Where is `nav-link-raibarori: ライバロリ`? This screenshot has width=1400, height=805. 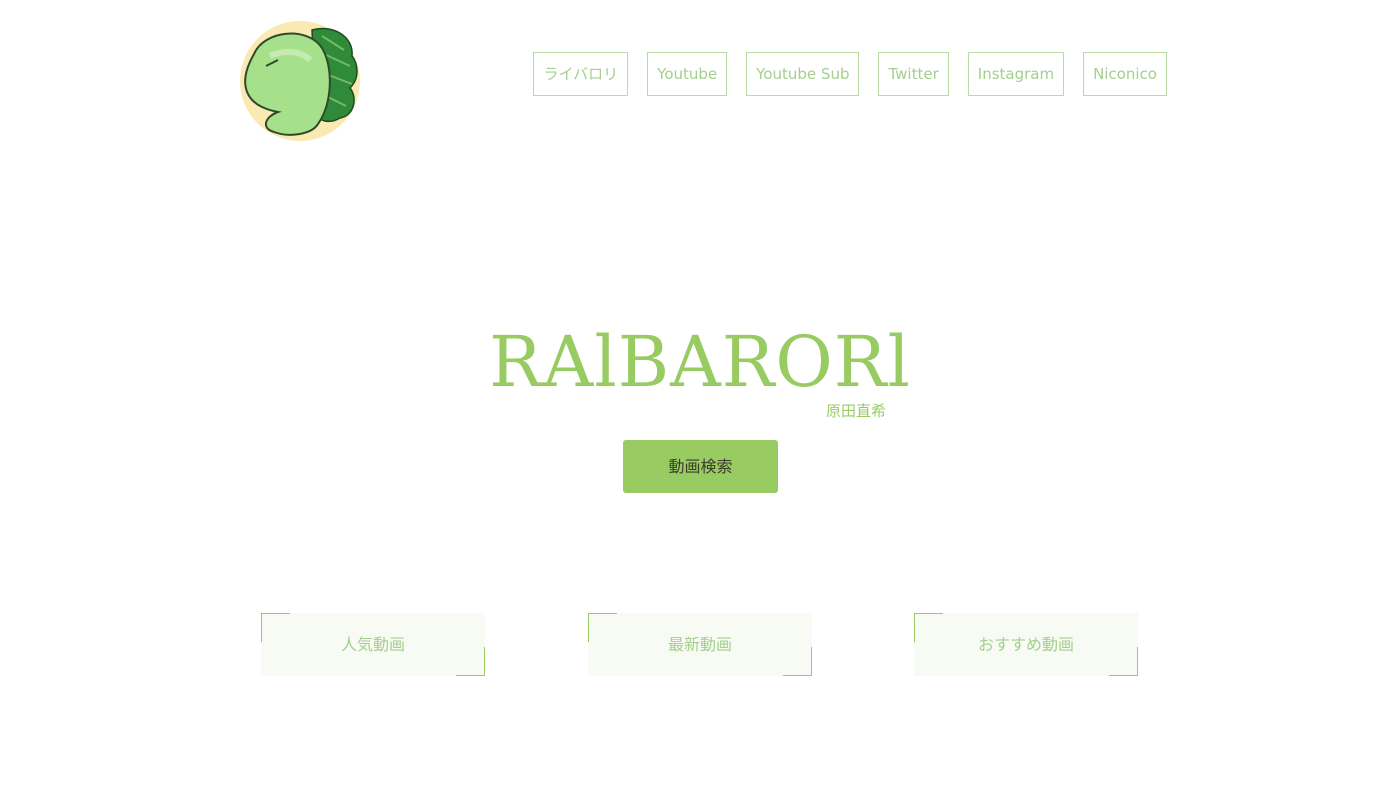
nav-link-raibarori: ライバロリ is located at coordinates (581, 74).